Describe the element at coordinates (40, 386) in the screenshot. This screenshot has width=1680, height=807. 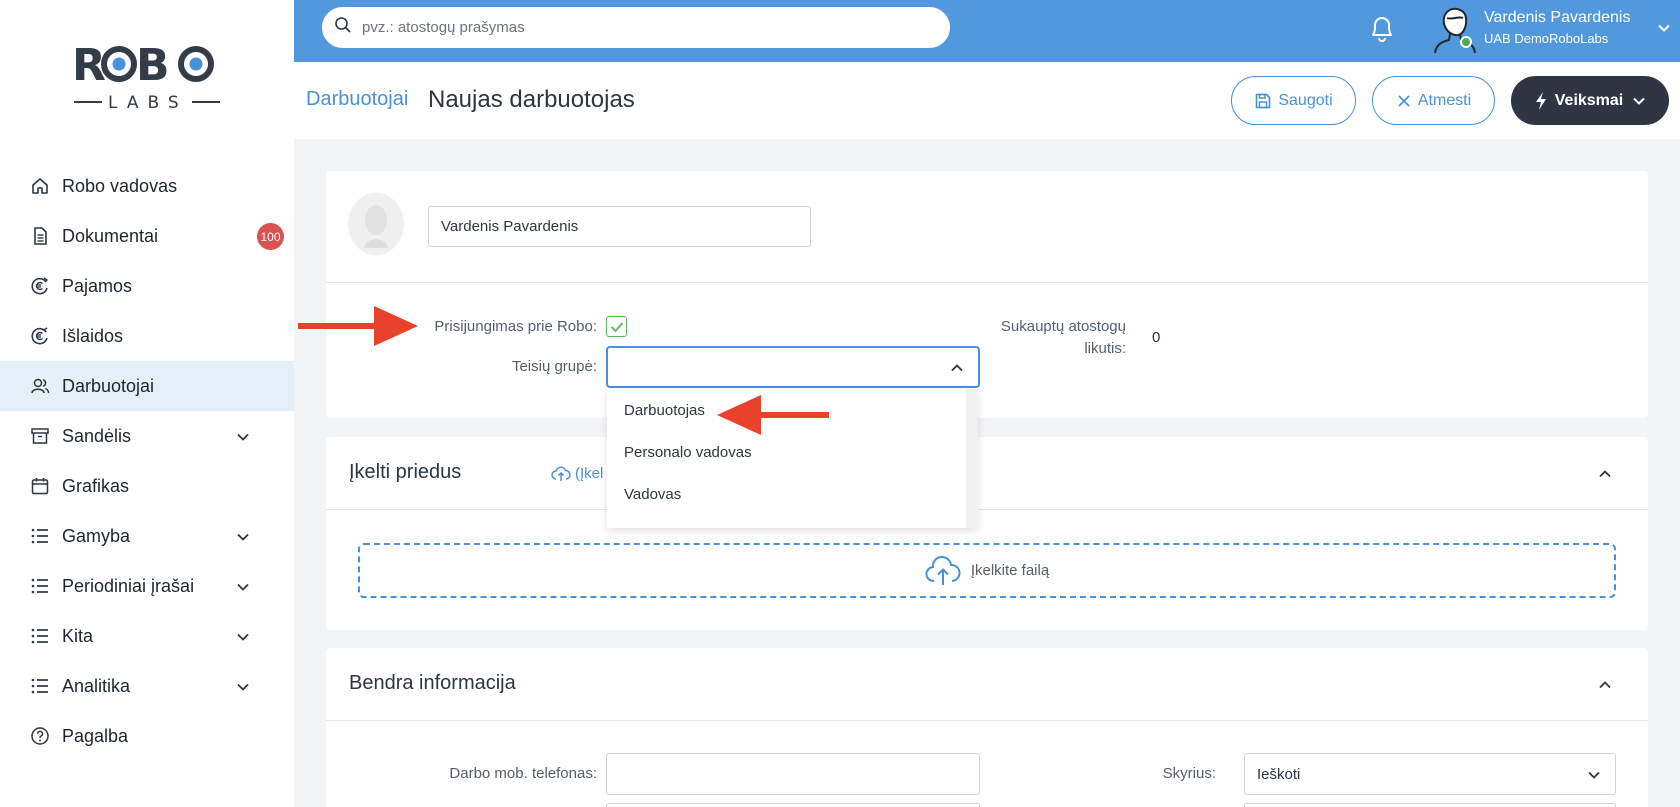
I see `users-icon` at that location.